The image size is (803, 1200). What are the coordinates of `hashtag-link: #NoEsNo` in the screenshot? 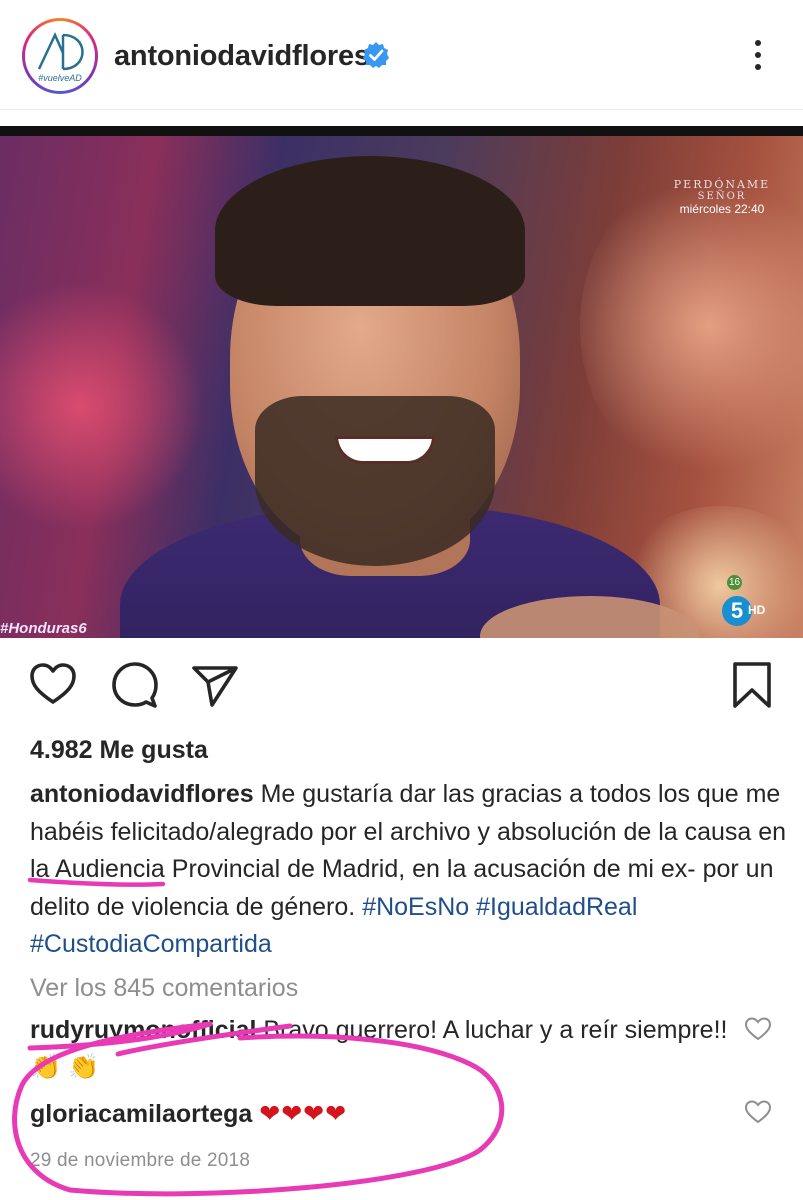 It's located at (415, 907).